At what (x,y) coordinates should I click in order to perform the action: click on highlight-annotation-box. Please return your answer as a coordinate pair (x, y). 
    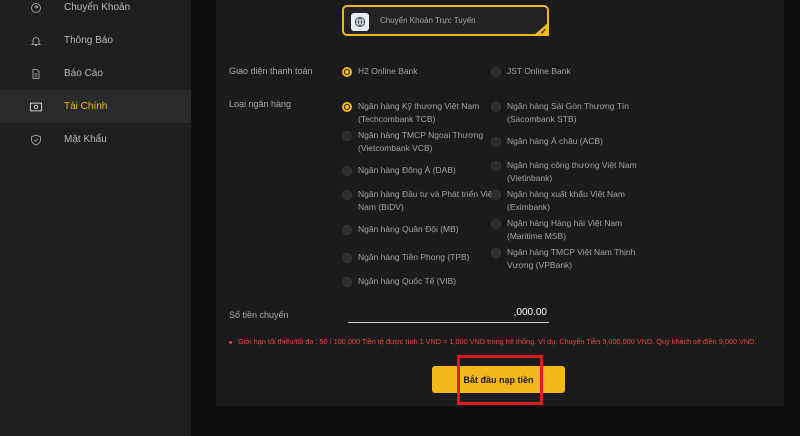
    Looking at the image, I should click on (500, 380).